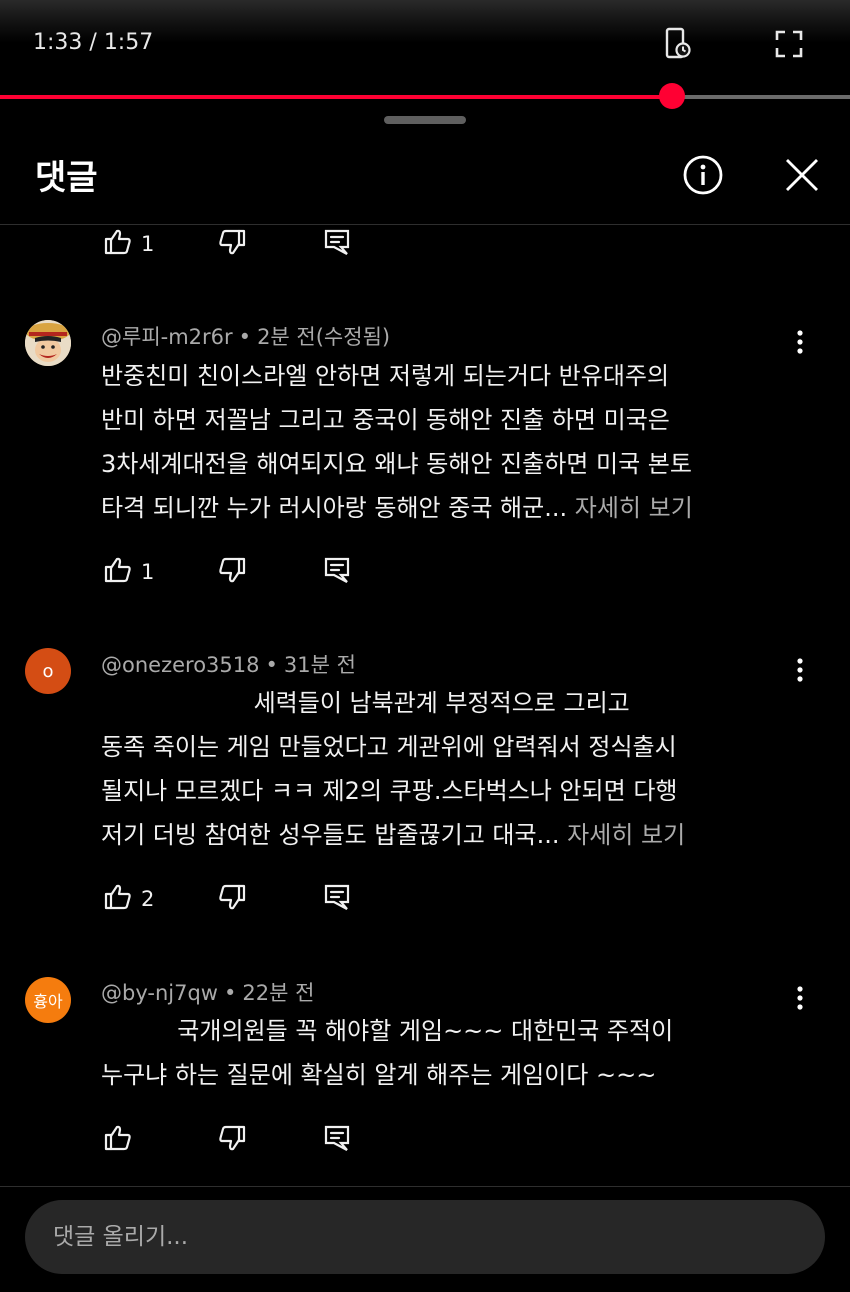  Describe the element at coordinates (180, 665) in the screenshot. I see `comment-author: @onezero3518` at that location.